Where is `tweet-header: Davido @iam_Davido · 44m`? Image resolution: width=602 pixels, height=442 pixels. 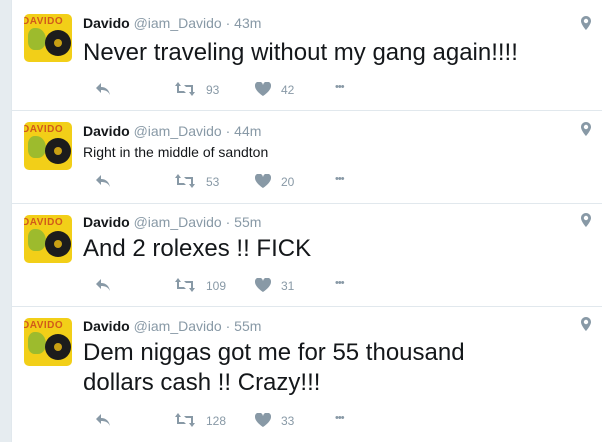
tweet-header: Davido @iam_Davido · 44m is located at coordinates (172, 131).